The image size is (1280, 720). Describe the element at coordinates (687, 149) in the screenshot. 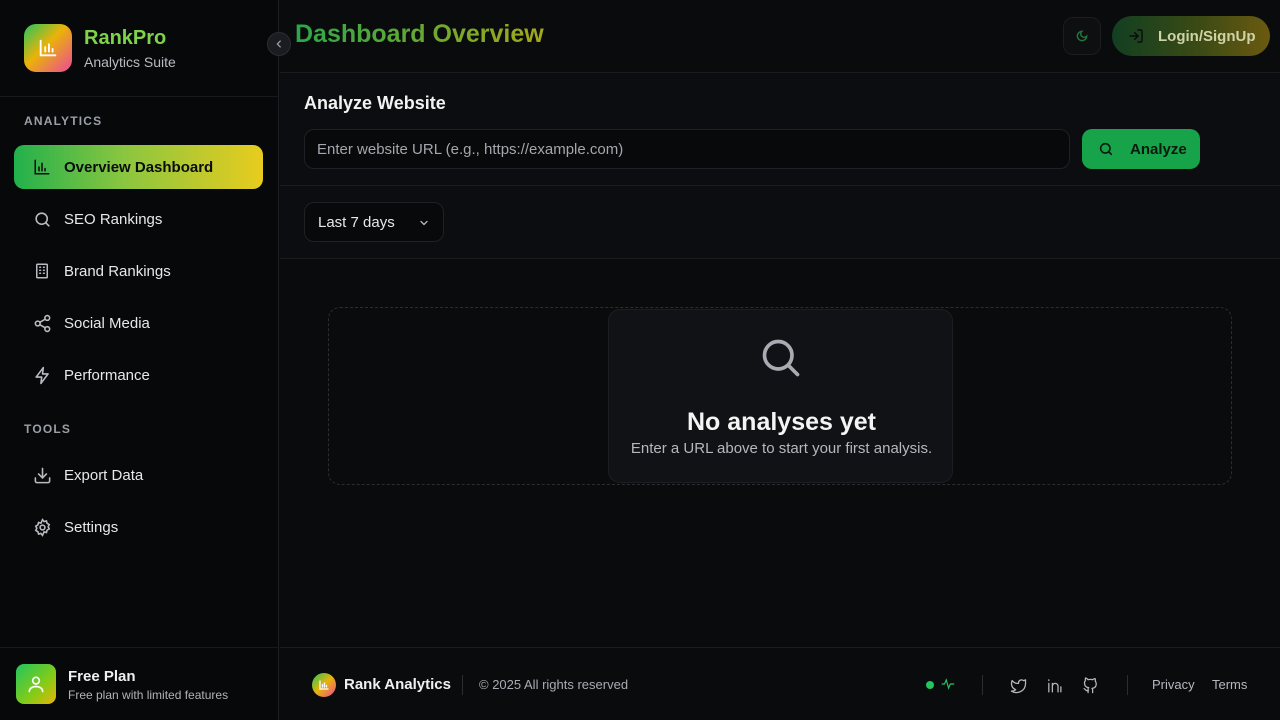

I see `website-url-input` at that location.